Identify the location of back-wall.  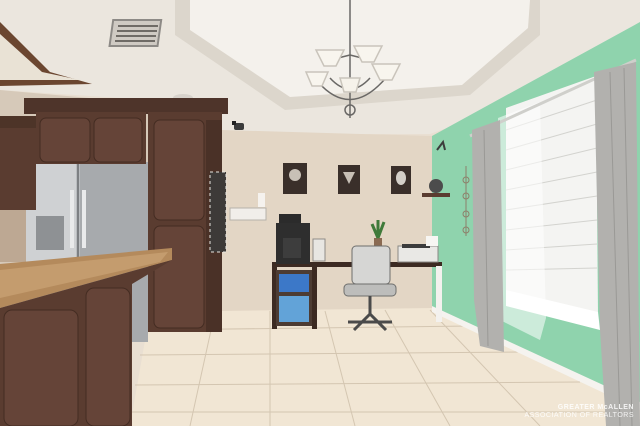
(327, 221).